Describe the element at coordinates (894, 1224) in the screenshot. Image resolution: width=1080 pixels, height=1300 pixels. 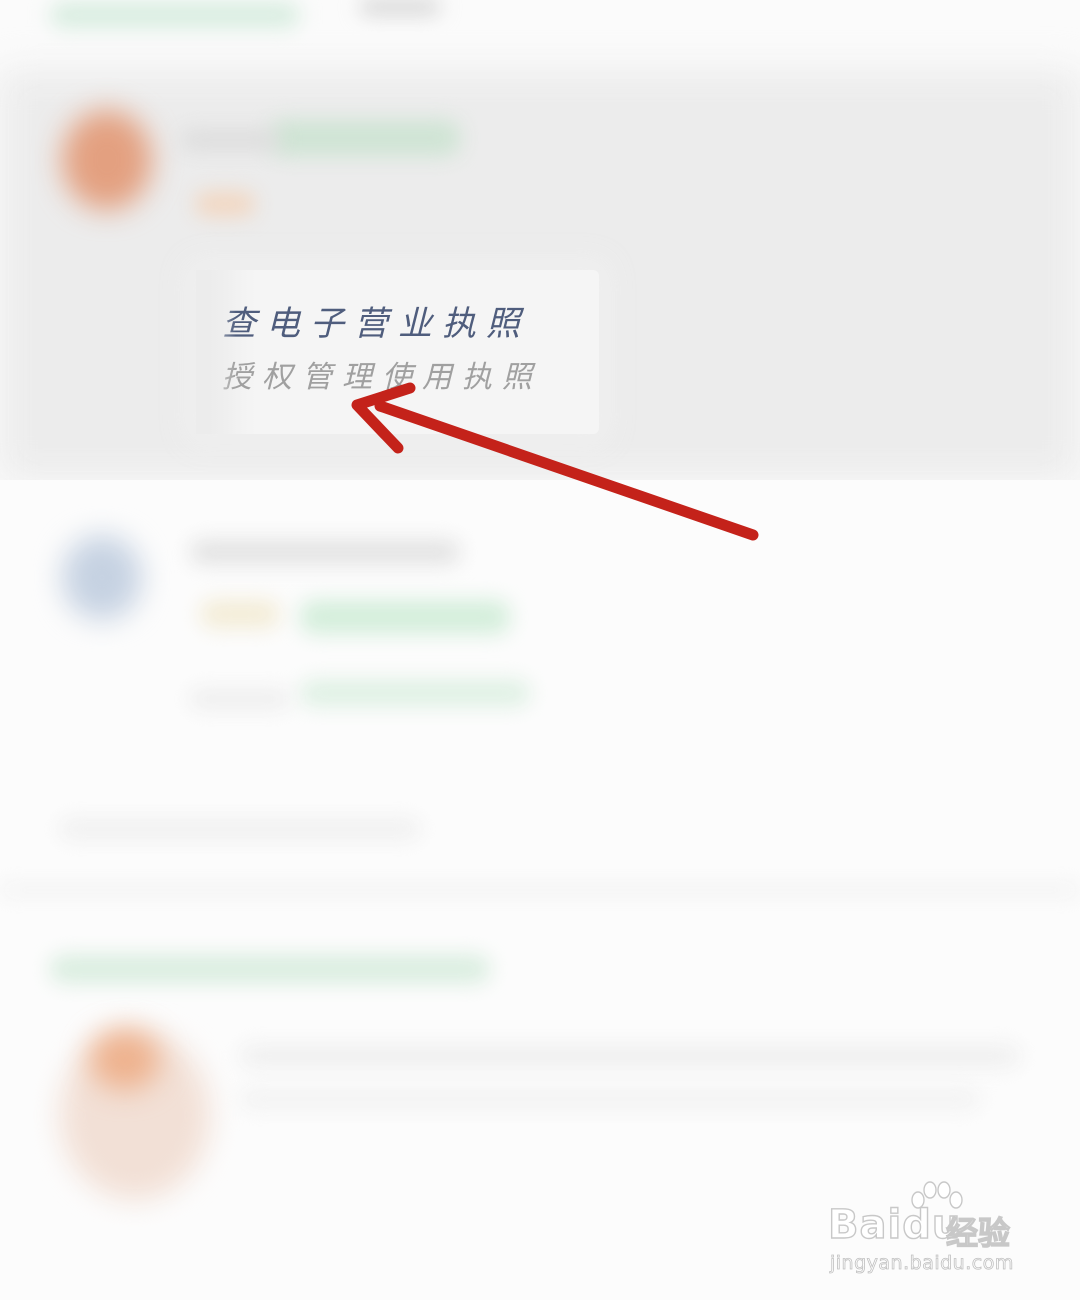
I see `watermark-logo-text: Baidu` at that location.